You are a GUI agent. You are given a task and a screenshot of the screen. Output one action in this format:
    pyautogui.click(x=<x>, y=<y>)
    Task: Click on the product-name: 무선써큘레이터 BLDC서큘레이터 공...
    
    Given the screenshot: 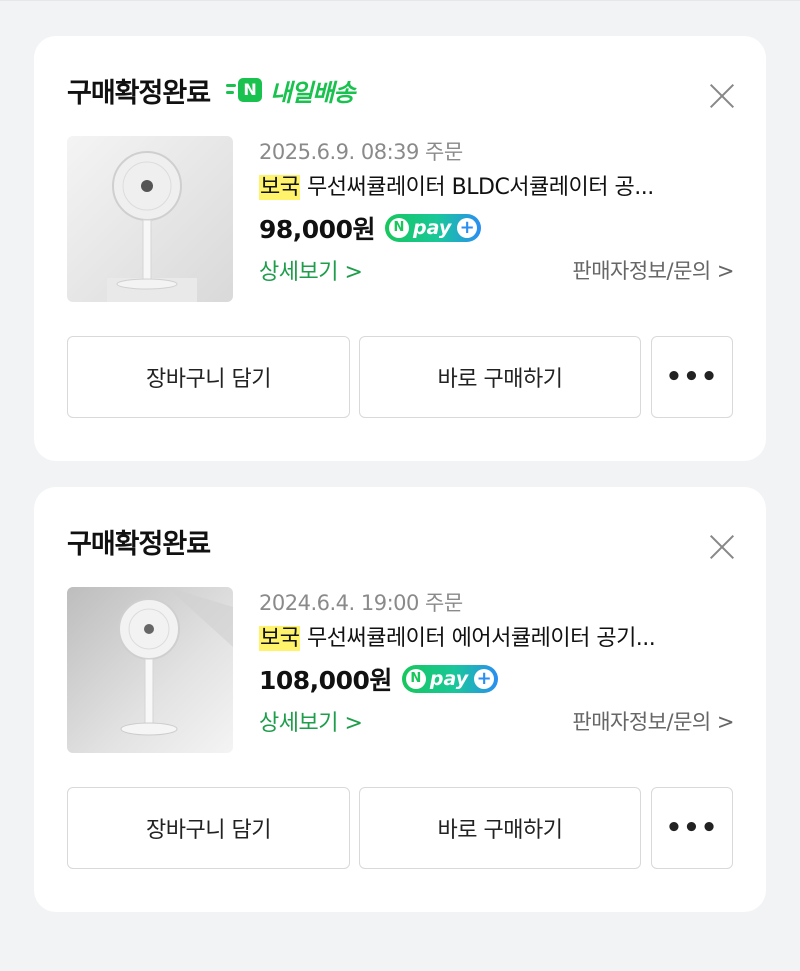 What is the action you would take?
    pyautogui.click(x=480, y=187)
    